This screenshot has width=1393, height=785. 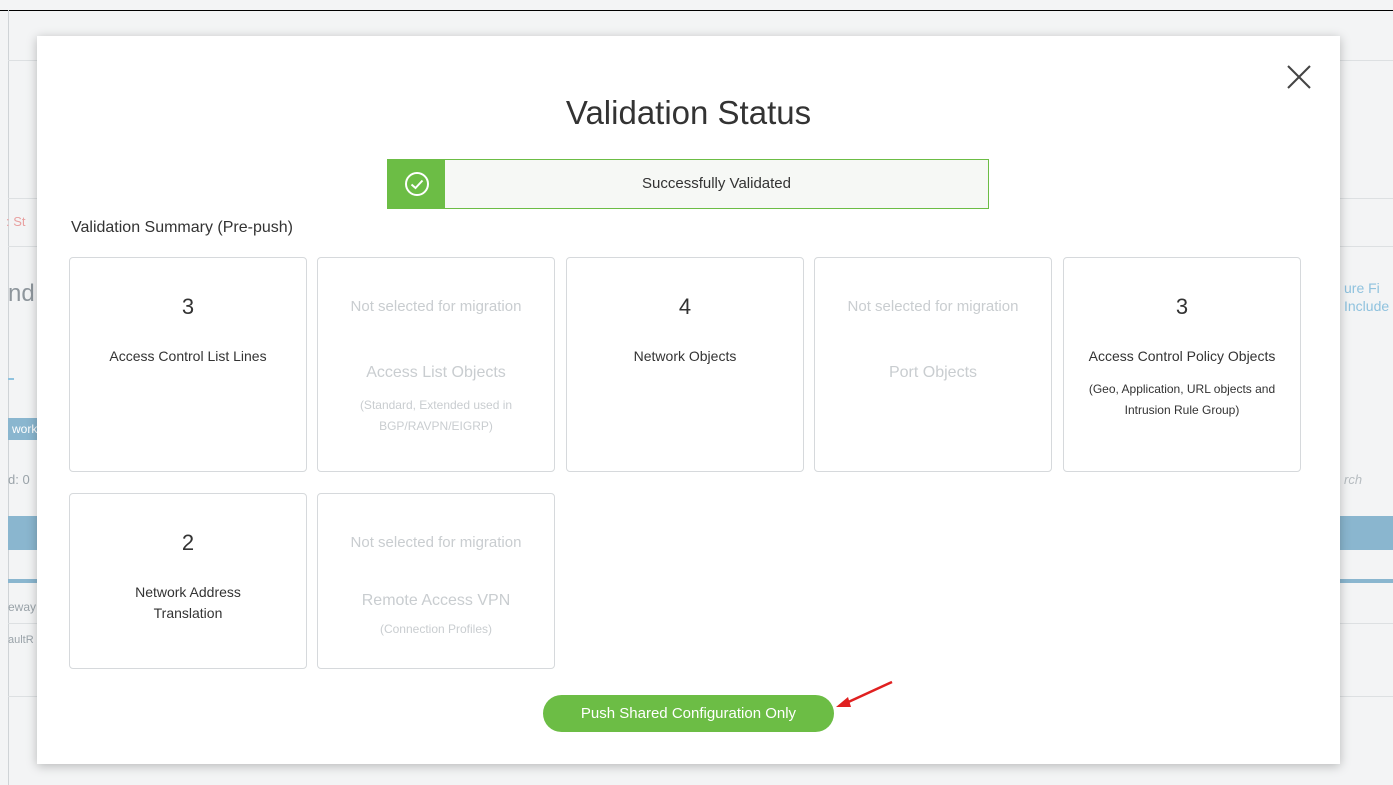 What do you see at coordinates (188, 602) in the screenshot?
I see `card-name: Network Address Translation` at bounding box center [188, 602].